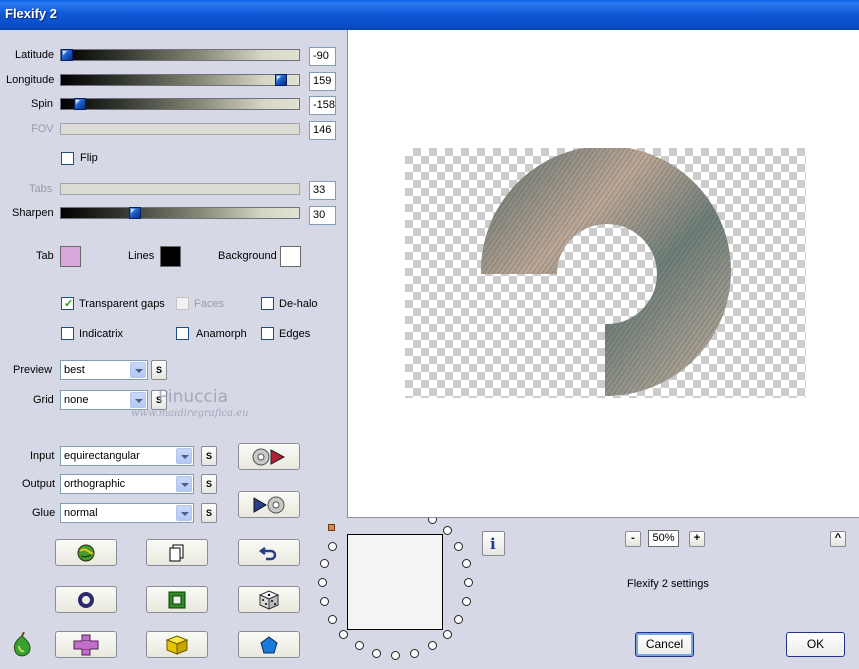 The image size is (859, 669). Describe the element at coordinates (102, 456) in the screenshot. I see `input-select-value: equirectangular` at that location.